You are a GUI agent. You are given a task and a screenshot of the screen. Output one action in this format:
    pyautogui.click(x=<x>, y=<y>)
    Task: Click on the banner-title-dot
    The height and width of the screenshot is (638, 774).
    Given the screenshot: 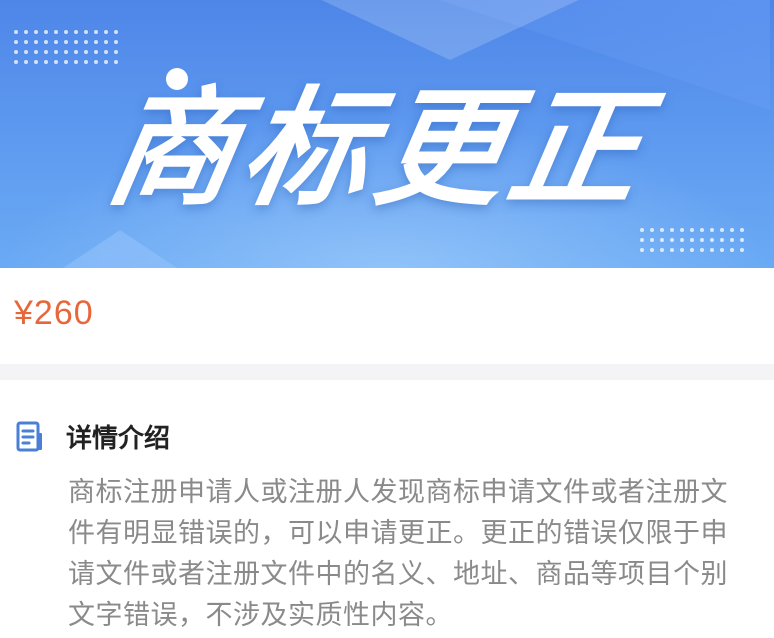 What is the action you would take?
    pyautogui.click(x=177, y=79)
    